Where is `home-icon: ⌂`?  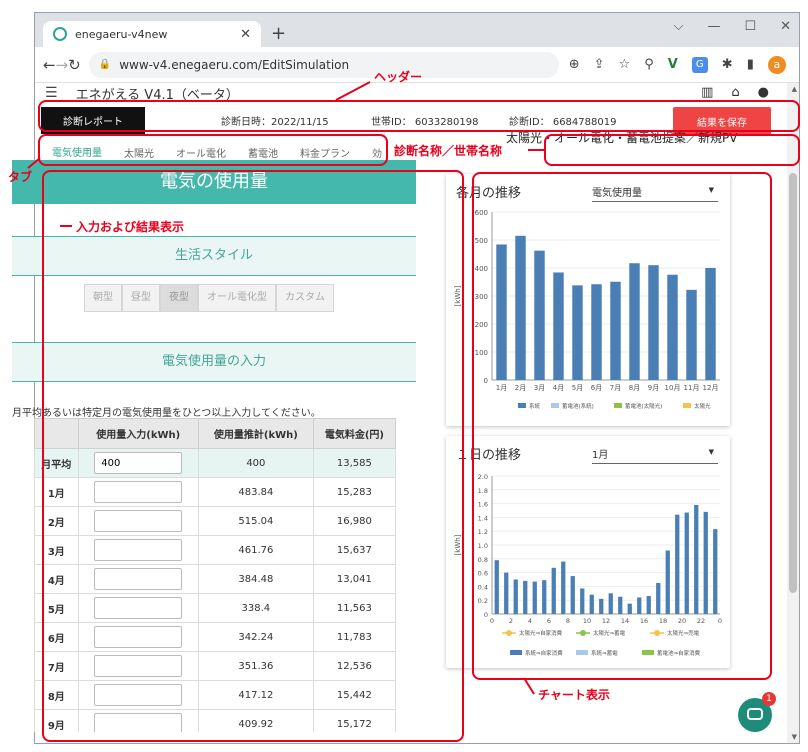 home-icon: ⌂ is located at coordinates (735, 92).